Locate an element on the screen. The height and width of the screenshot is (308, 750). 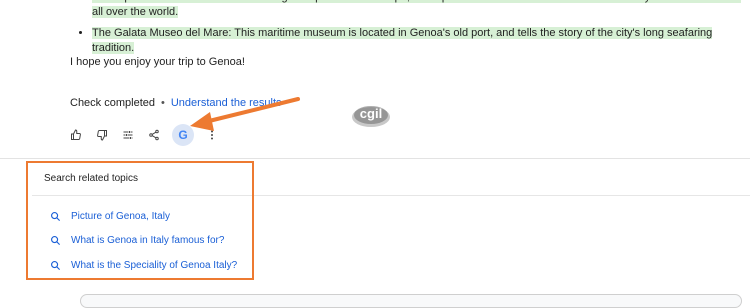
response-toolbar: G is located at coordinates (149, 135).